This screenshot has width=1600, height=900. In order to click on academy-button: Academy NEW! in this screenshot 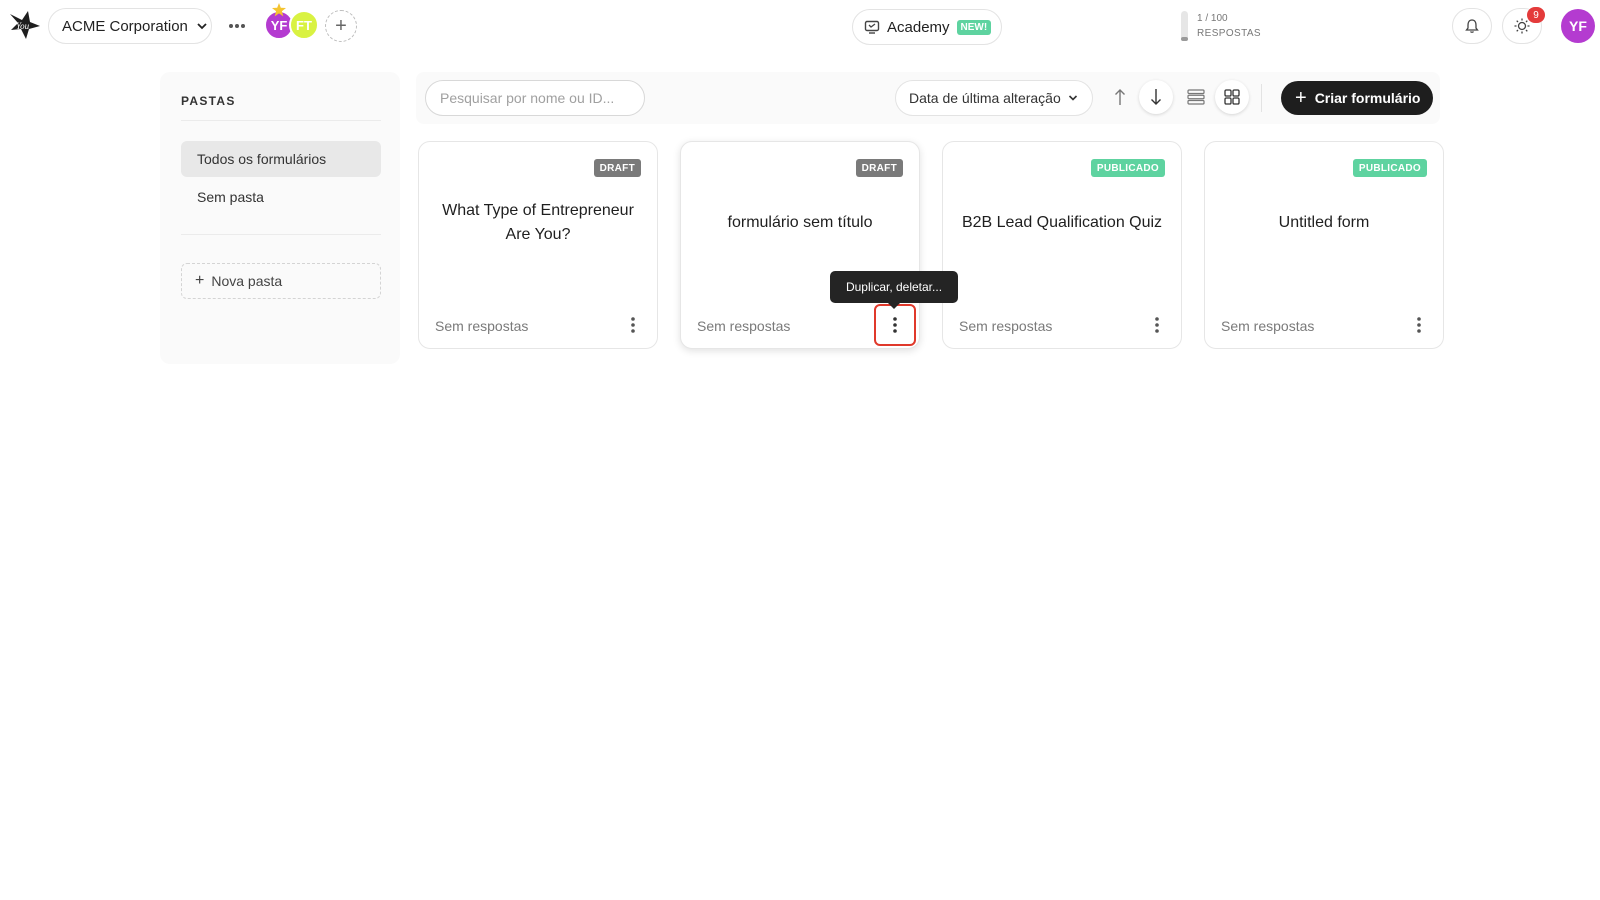, I will do `click(927, 27)`.